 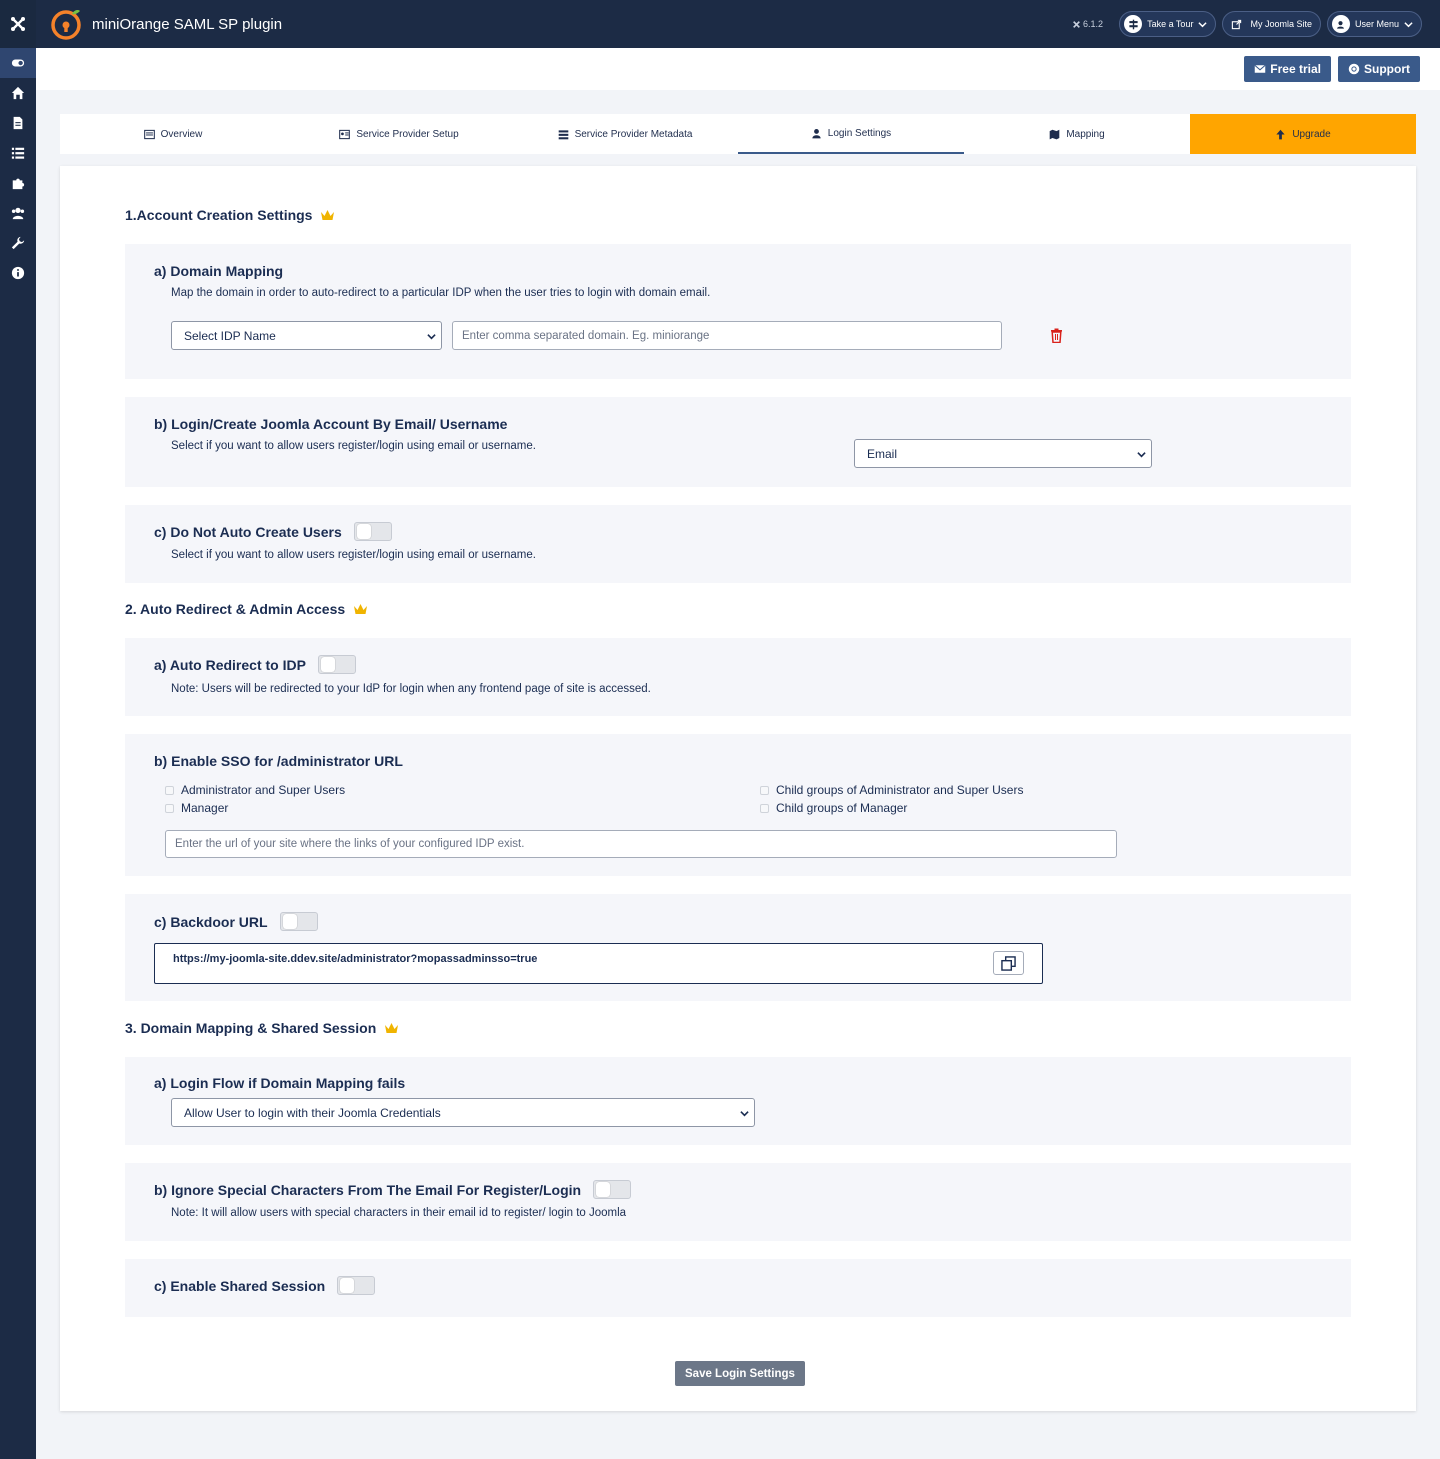 I want to click on tab-service-provider-setup: Service Provider Setup, so click(x=399, y=134).